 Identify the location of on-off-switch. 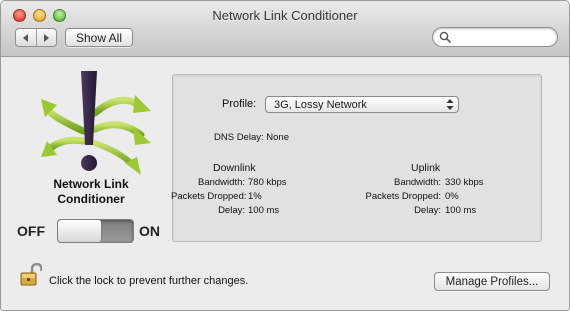
(95, 231).